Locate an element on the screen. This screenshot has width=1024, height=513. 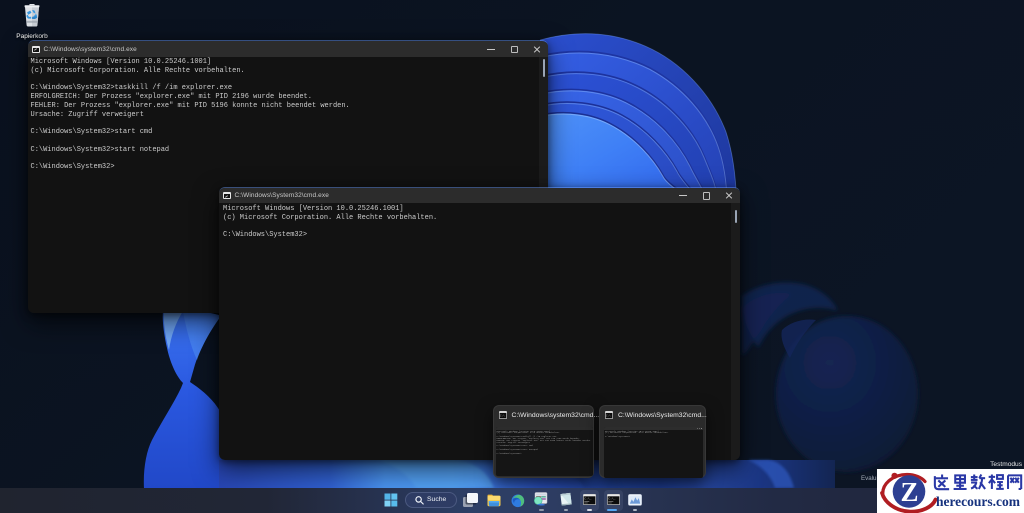
svg-text: herecours.com is located at coordinates (978, 501).